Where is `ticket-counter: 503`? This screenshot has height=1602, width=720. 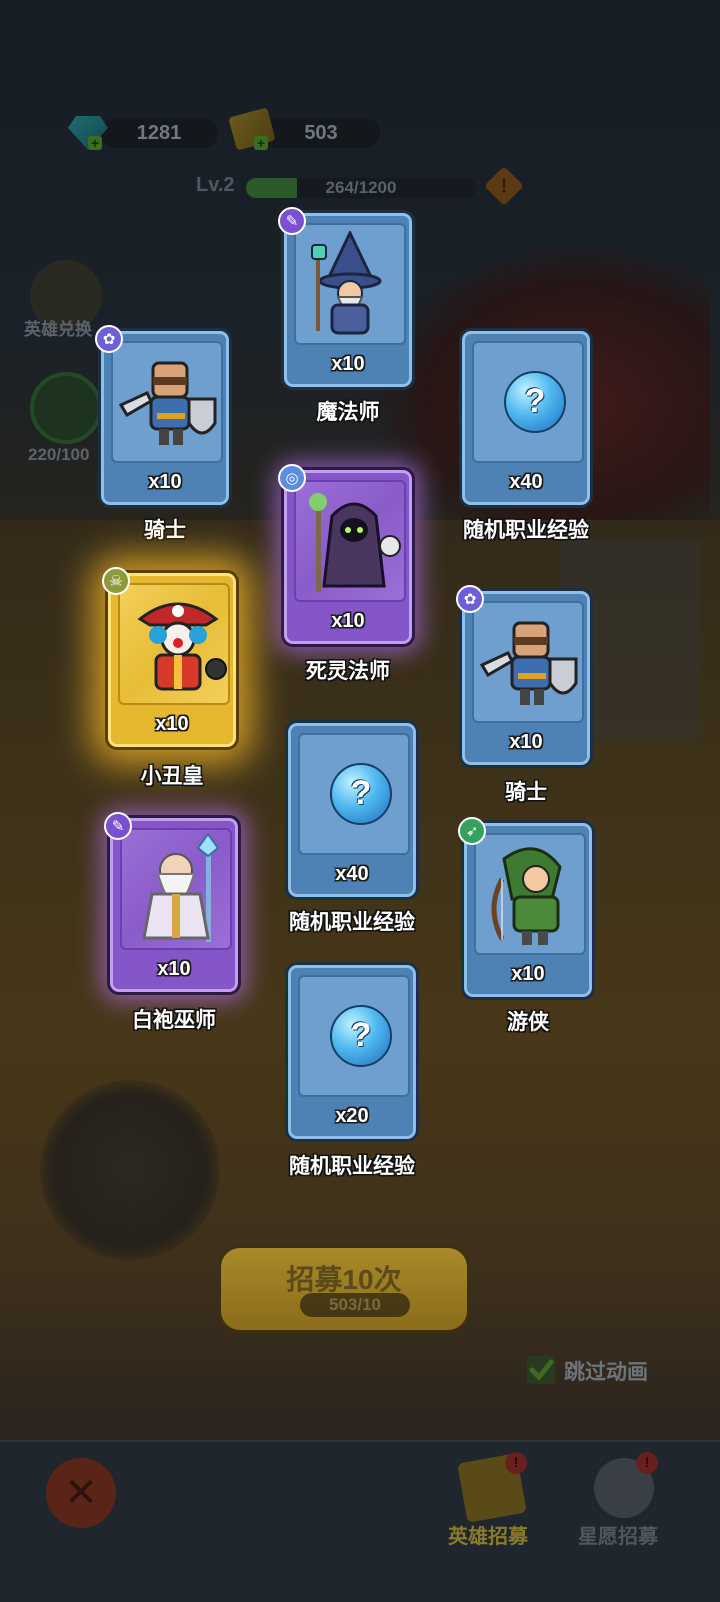 ticket-counter: 503 is located at coordinates (321, 133).